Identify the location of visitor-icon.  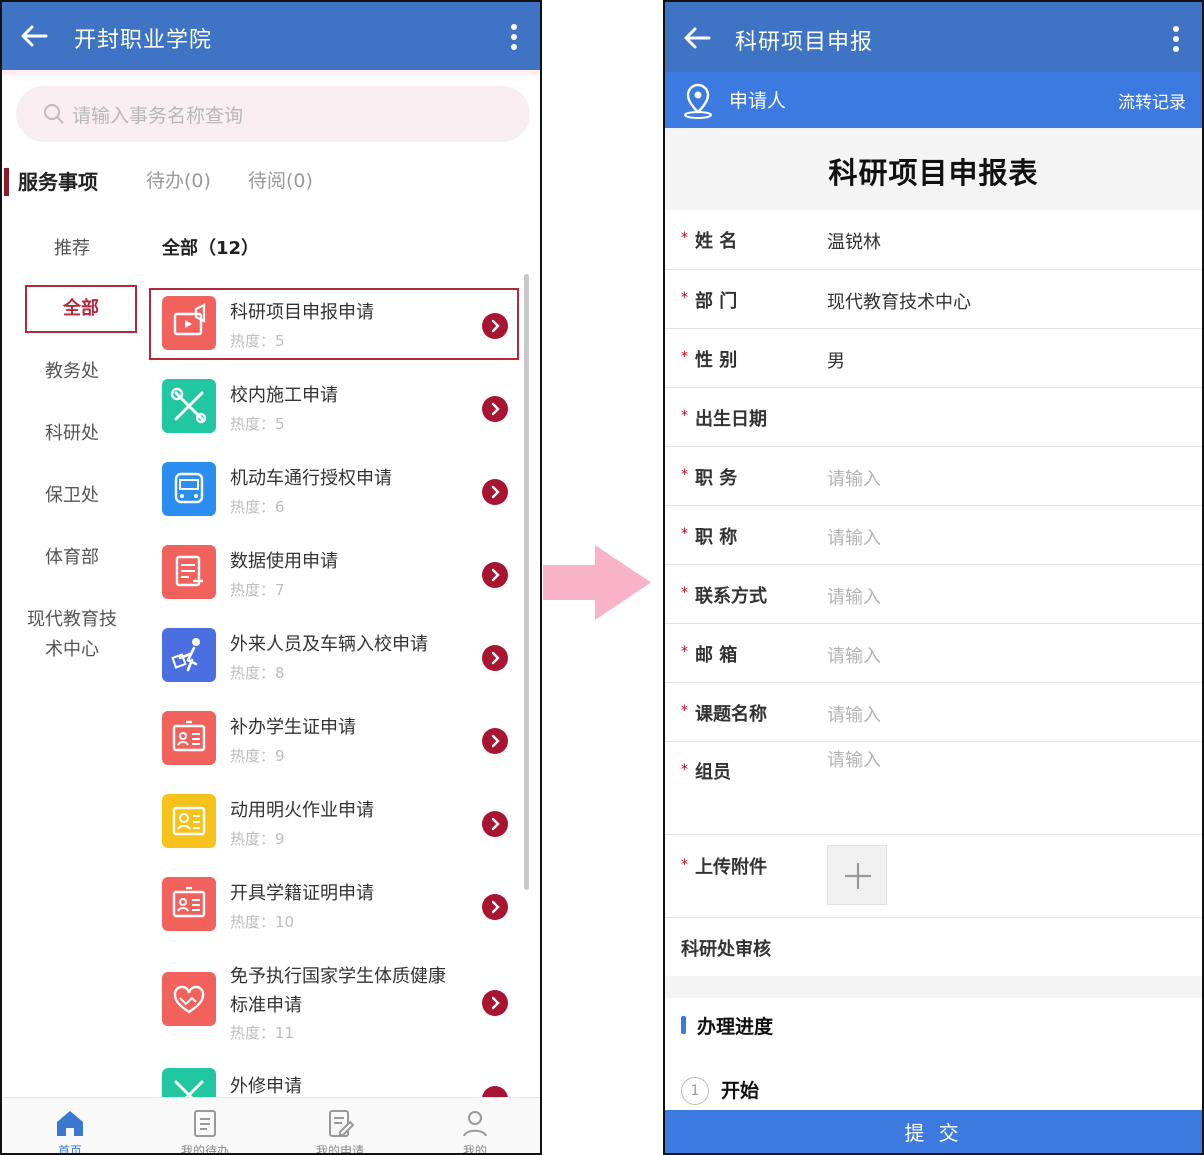
(185, 655).